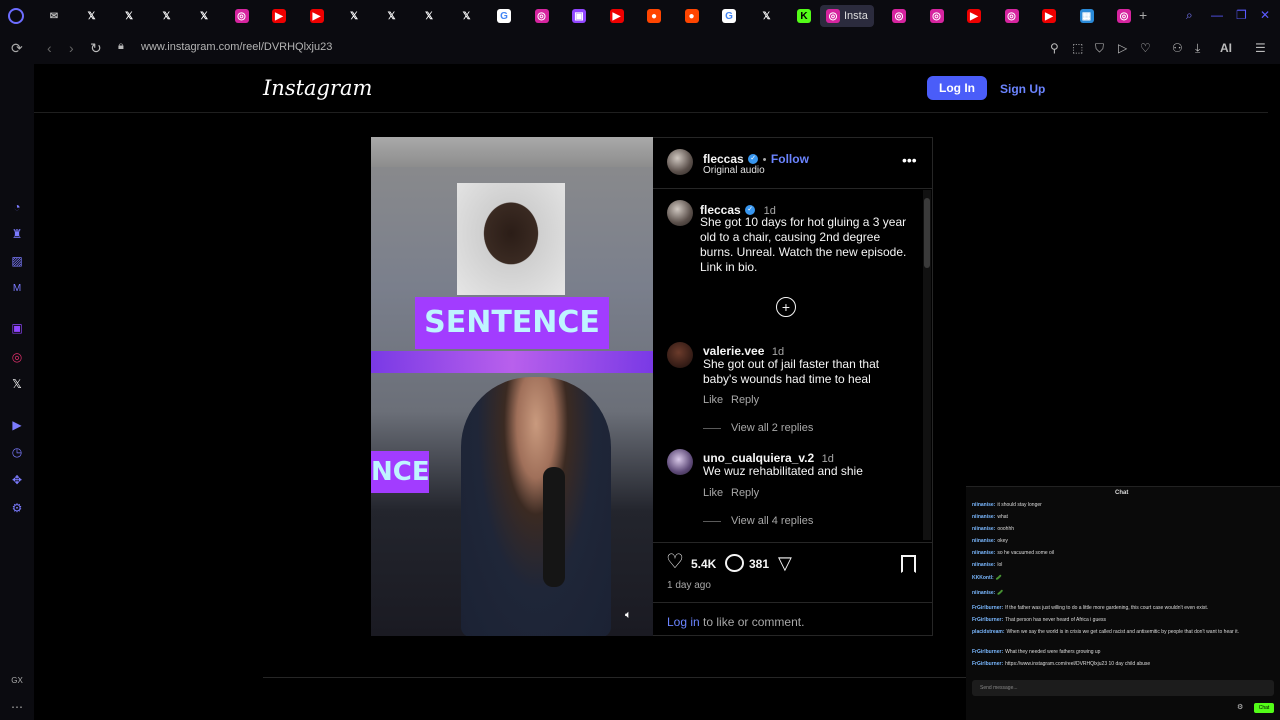  What do you see at coordinates (909, 160) in the screenshot?
I see `more-options-icon: •••` at bounding box center [909, 160].